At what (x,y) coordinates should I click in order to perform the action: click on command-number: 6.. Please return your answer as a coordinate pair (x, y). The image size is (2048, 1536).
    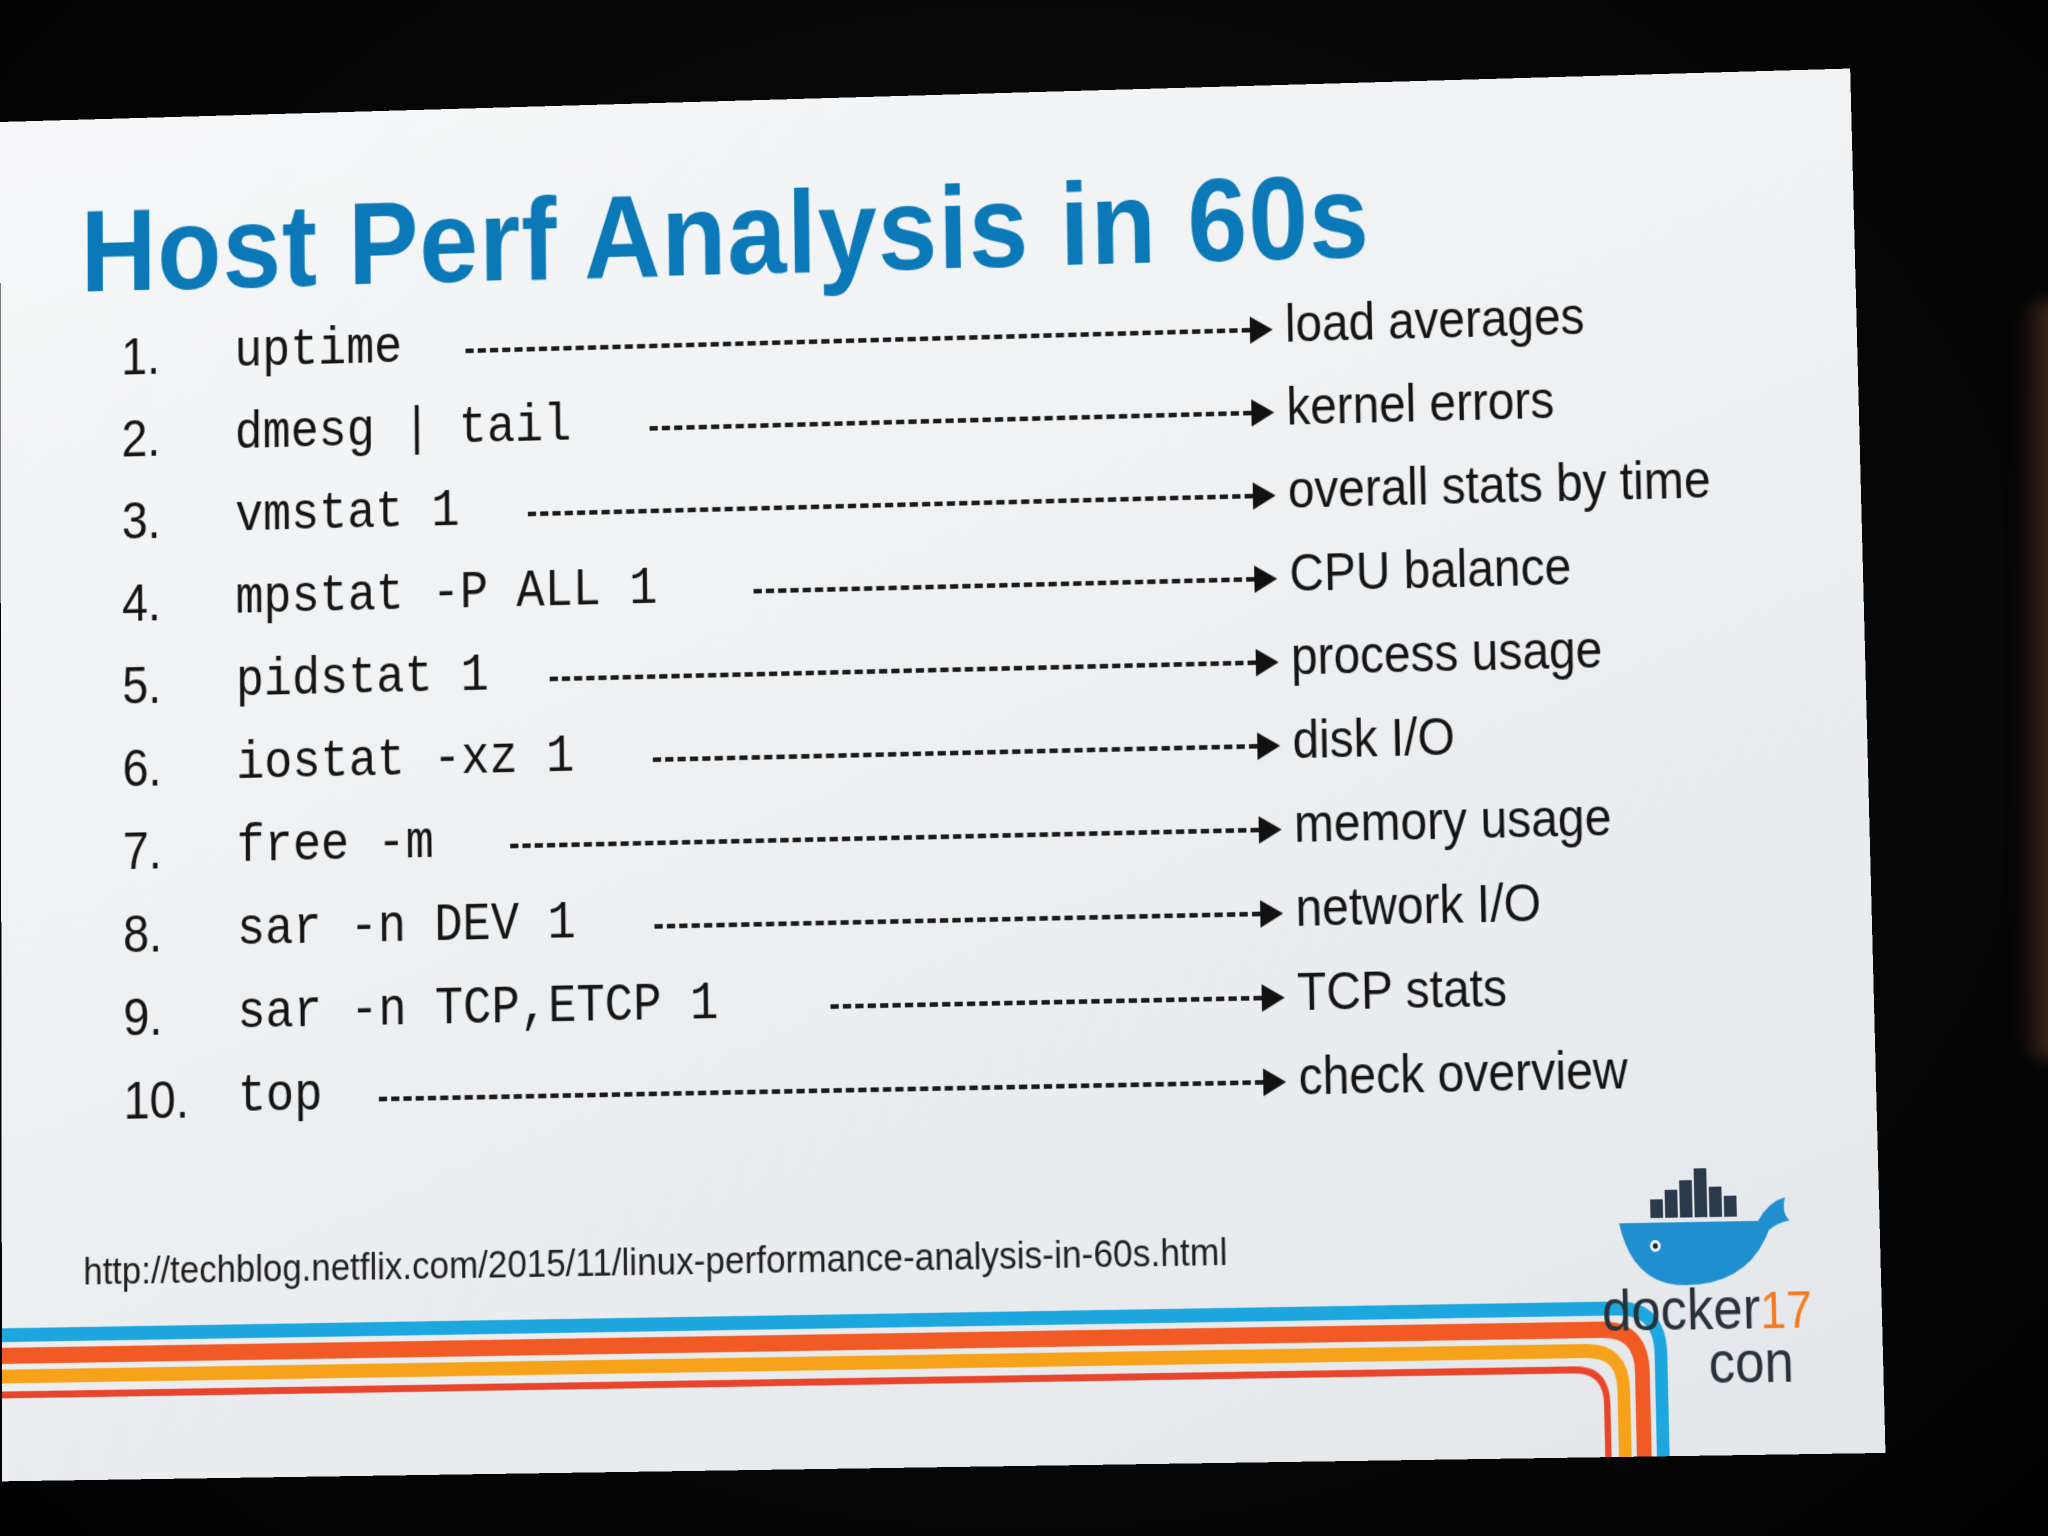
    Looking at the image, I should click on (142, 767).